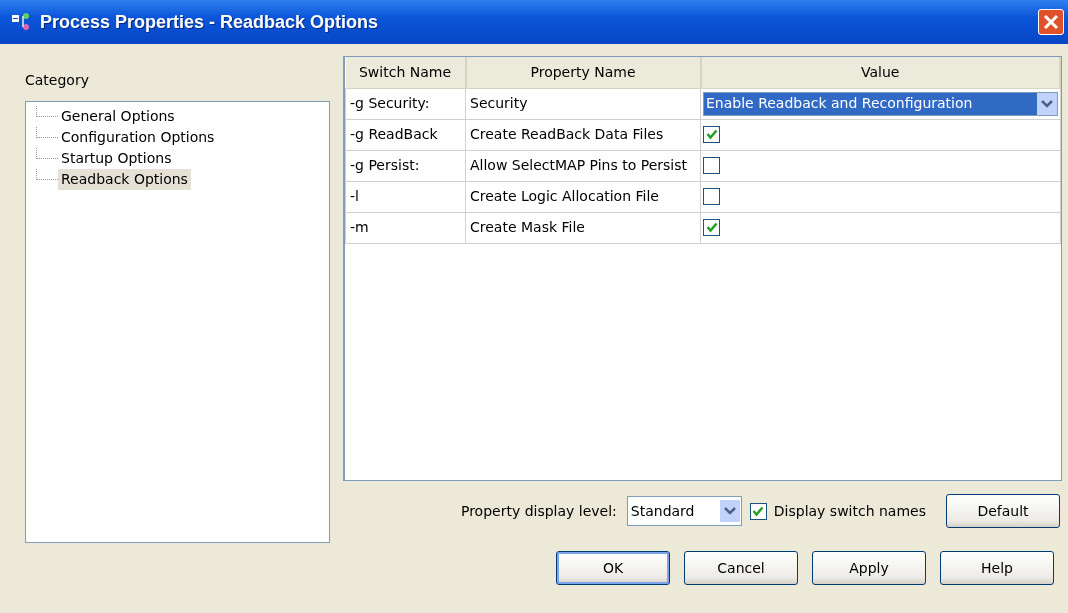  What do you see at coordinates (538, 511) in the screenshot?
I see `display-level-label: Property display level:` at bounding box center [538, 511].